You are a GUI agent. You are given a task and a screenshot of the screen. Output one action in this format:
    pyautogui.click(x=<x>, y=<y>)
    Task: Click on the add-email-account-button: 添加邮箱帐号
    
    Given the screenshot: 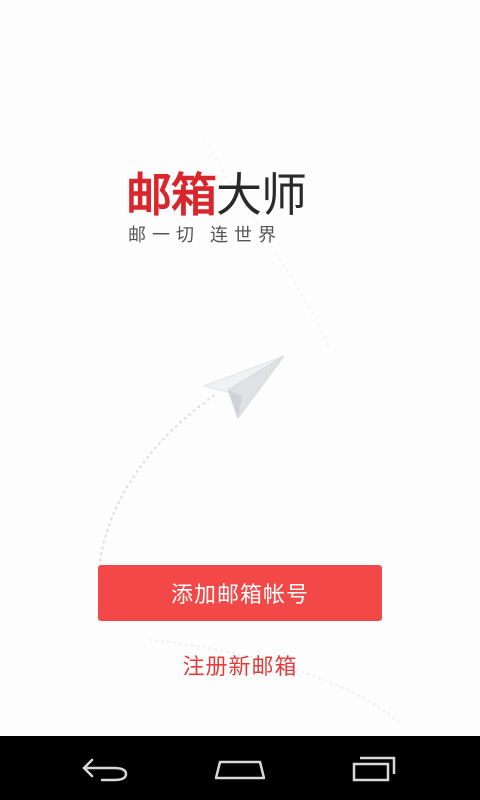 What is the action you would take?
    pyautogui.click(x=240, y=593)
    